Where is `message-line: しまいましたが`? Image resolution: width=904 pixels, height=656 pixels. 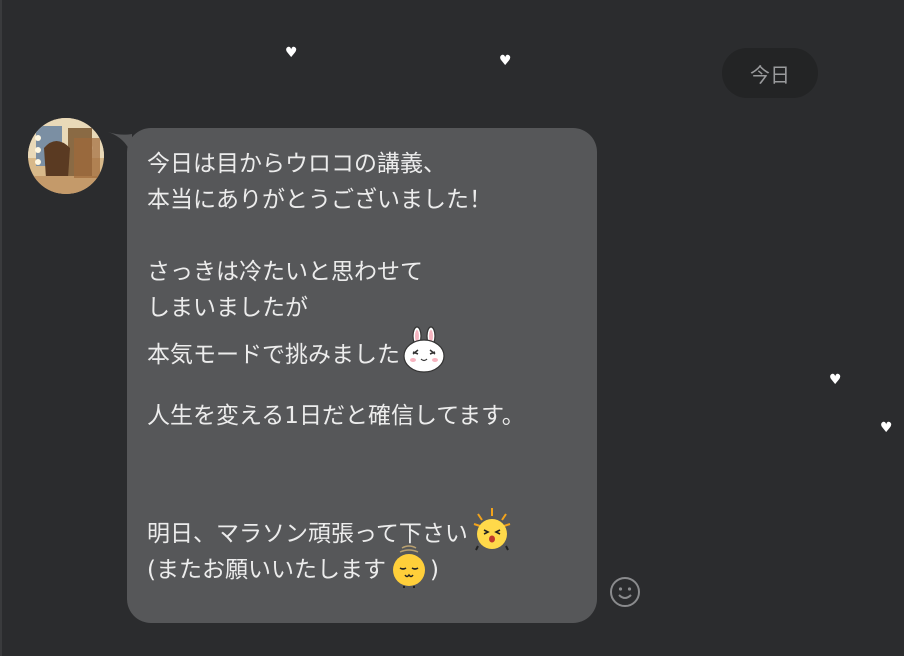
message-line: しまいましたが is located at coordinates (227, 308).